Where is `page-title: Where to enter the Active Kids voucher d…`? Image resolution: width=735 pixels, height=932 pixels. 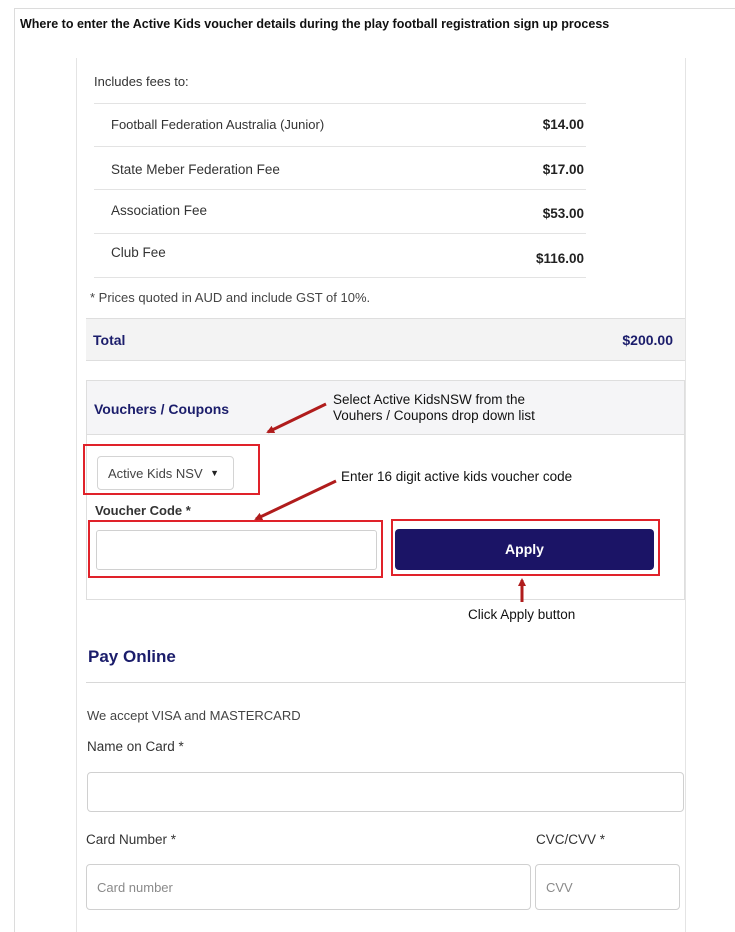 page-title: Where to enter the Active Kids voucher d… is located at coordinates (315, 24).